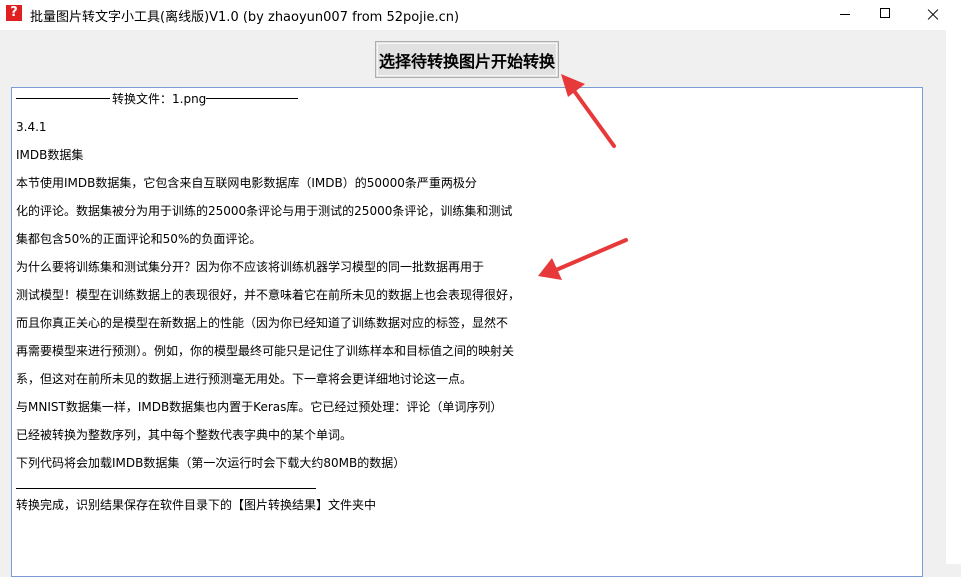 The height and width of the screenshot is (577, 961). Describe the element at coordinates (588, 111) in the screenshot. I see `arrow-to-button-icon` at that location.